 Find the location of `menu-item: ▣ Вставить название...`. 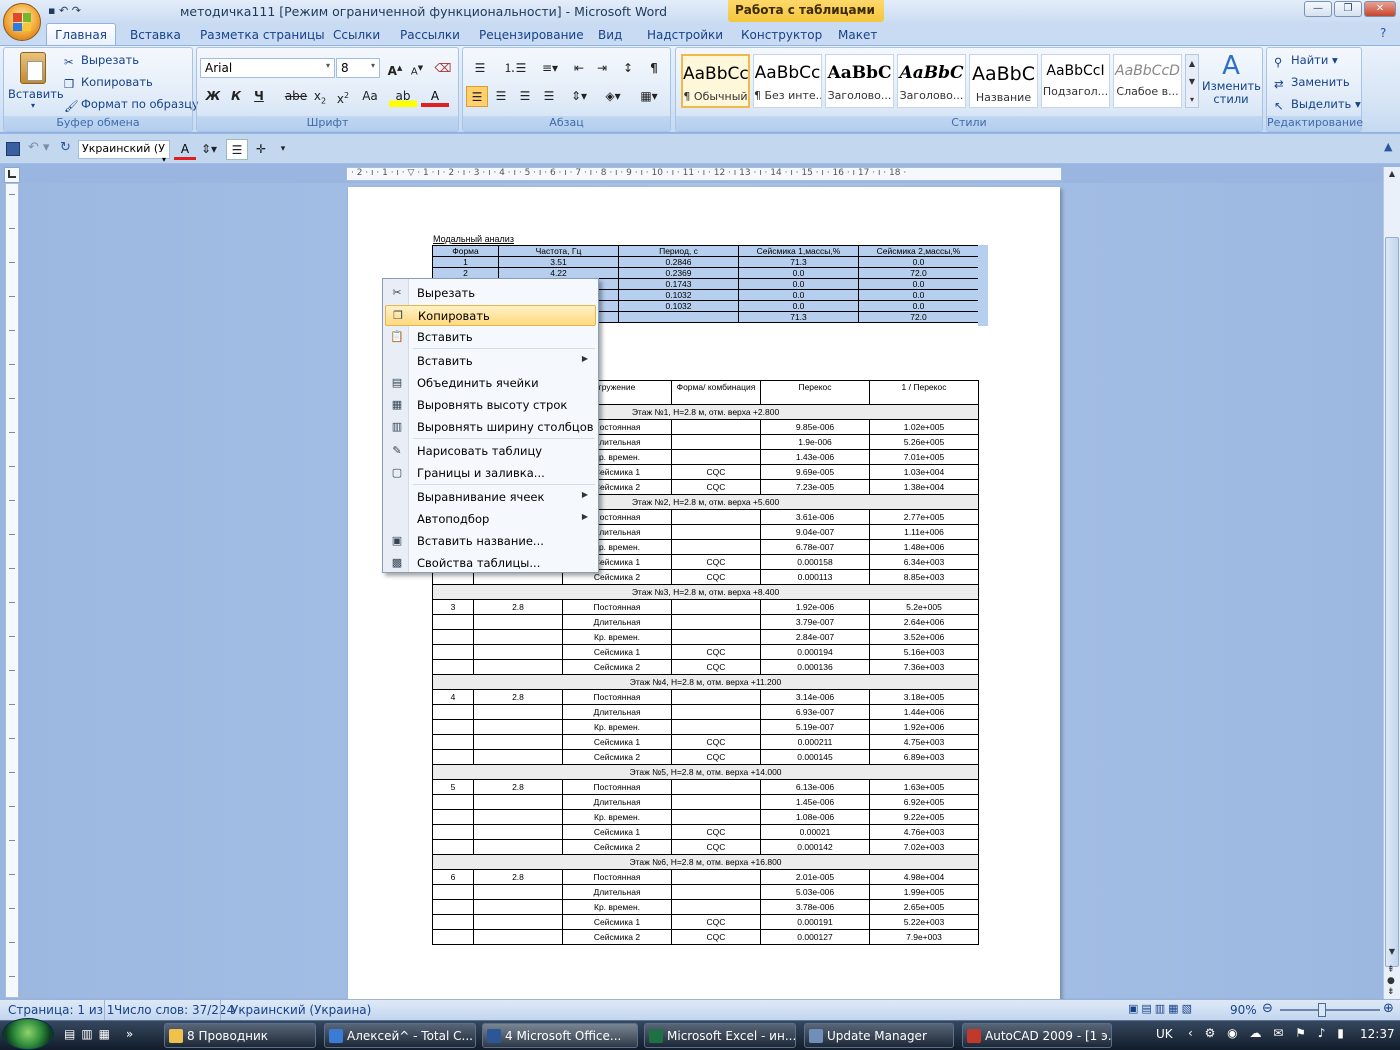

menu-item: ▣ Вставить название... is located at coordinates (490, 541).